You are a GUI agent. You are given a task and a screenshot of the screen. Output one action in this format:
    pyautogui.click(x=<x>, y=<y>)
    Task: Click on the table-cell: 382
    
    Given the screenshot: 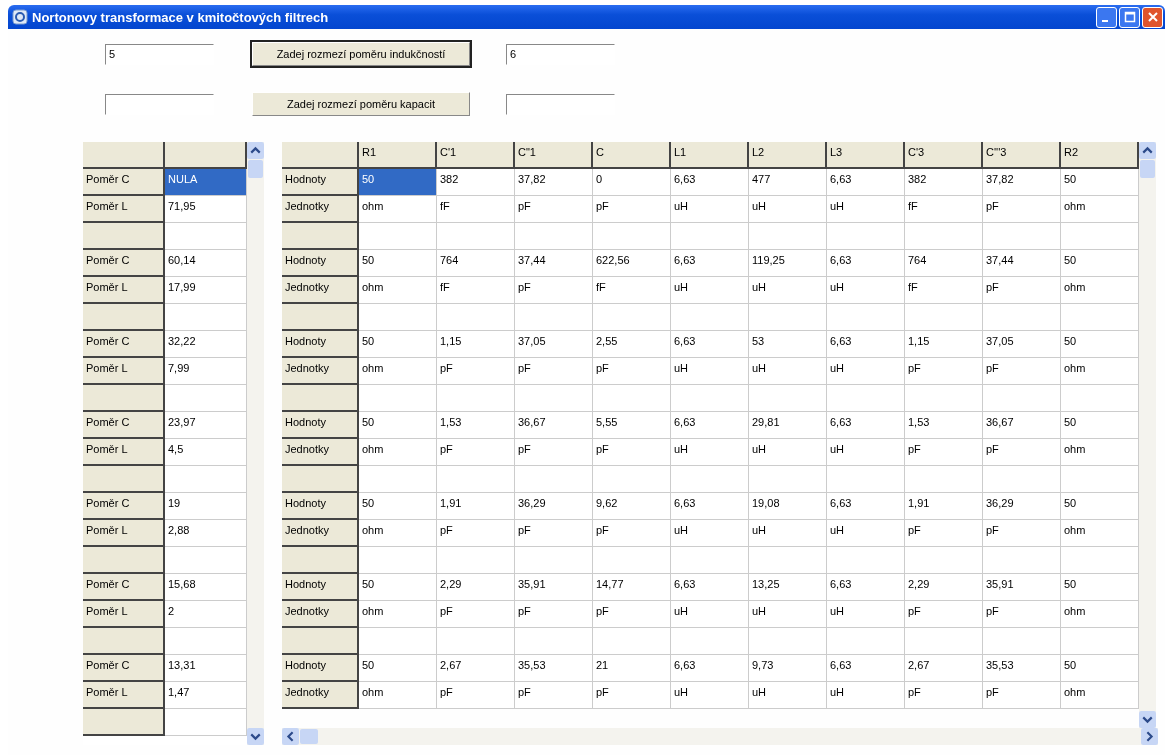 What is the action you would take?
    pyautogui.click(x=476, y=182)
    